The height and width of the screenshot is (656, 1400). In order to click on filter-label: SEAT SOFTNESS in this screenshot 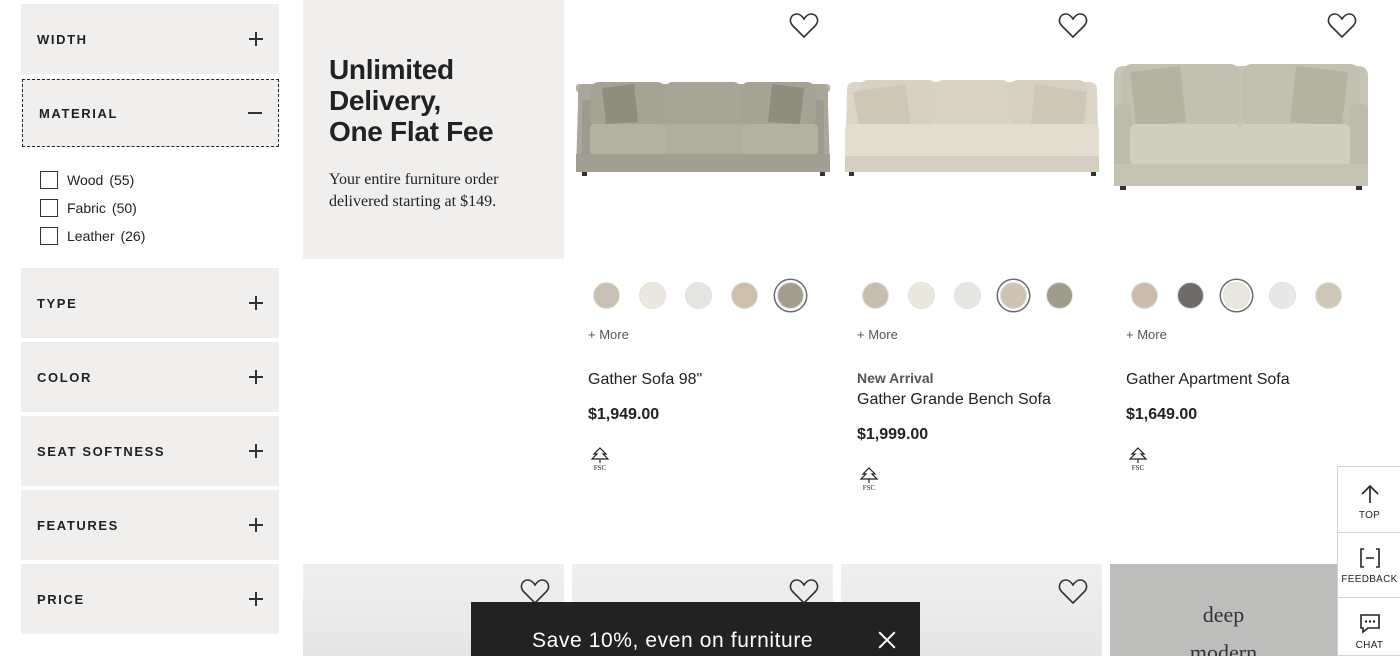, I will do `click(101, 451)`.